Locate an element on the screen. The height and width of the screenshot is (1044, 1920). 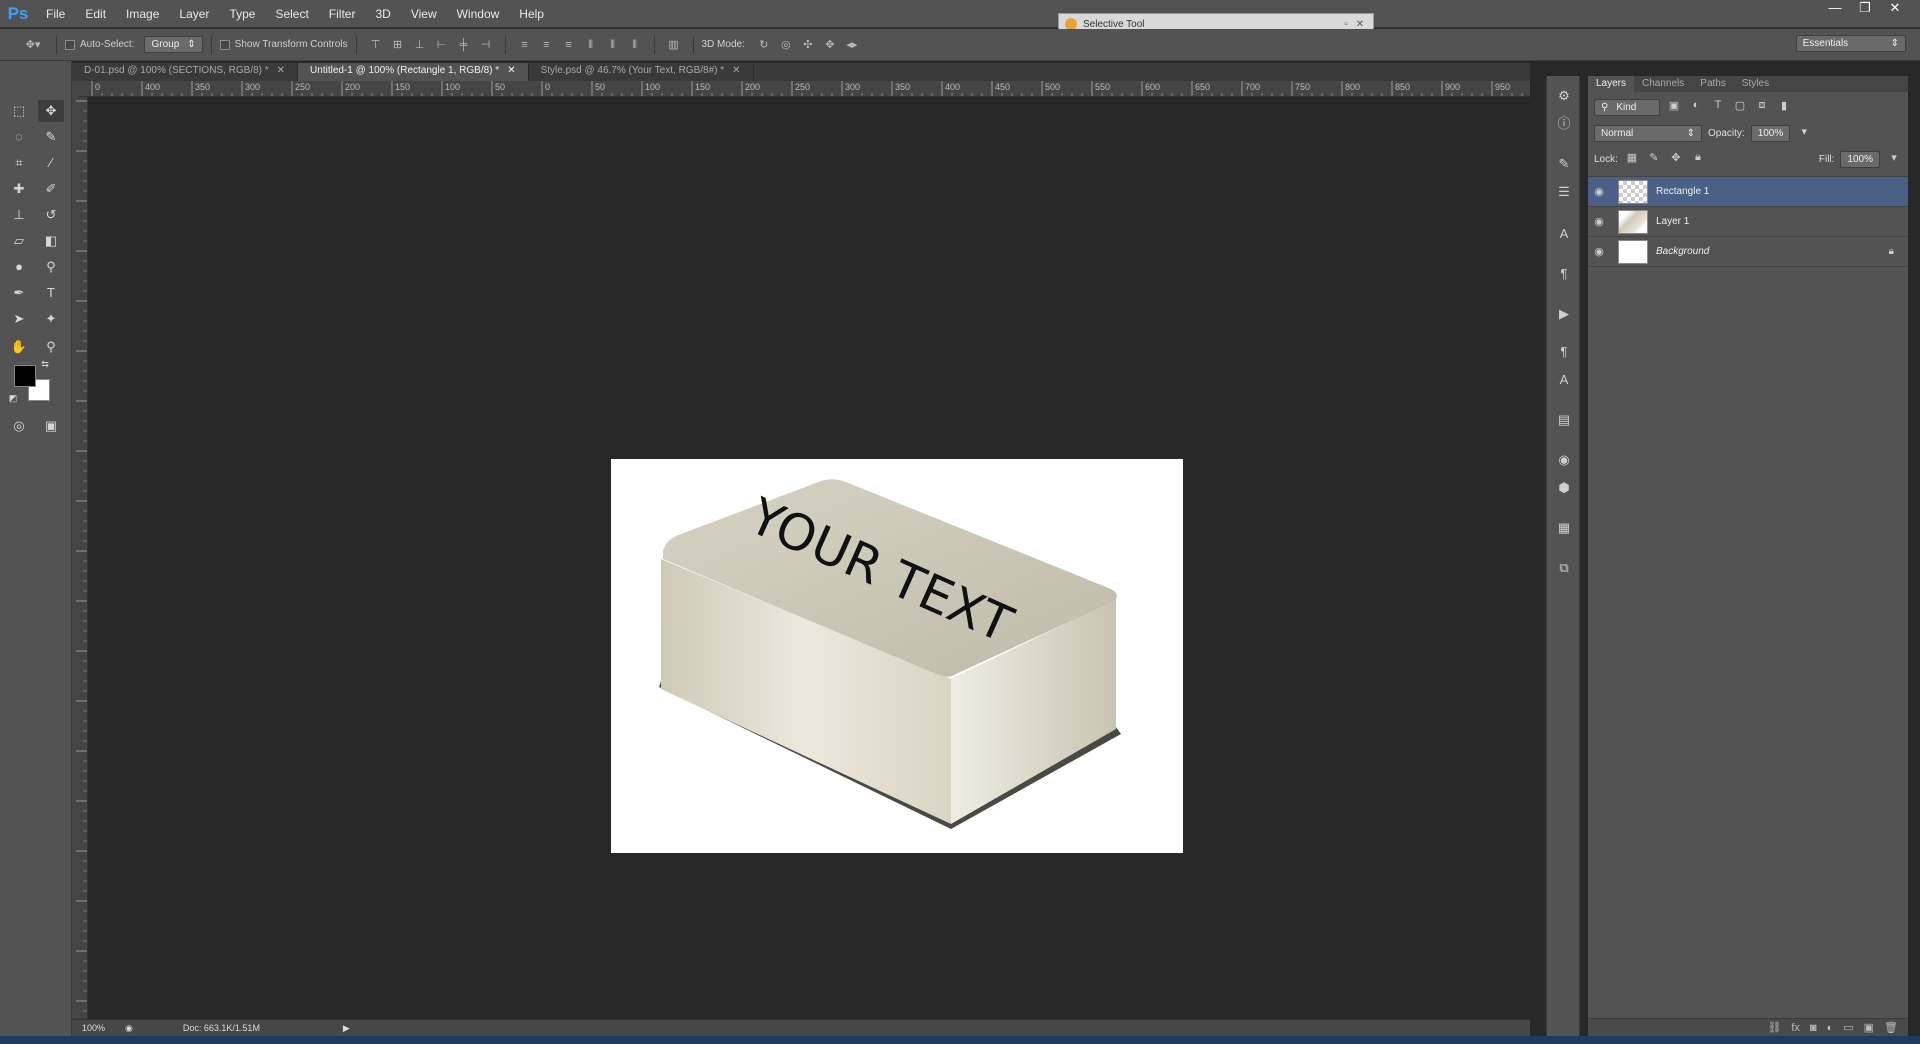
history-panel-icon: ⚙ is located at coordinates (1564, 96).